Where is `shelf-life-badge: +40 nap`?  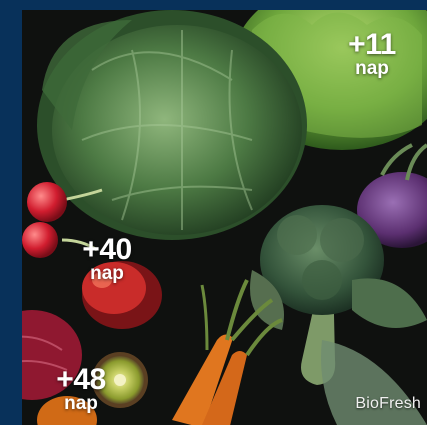 shelf-life-badge: +40 nap is located at coordinates (107, 258).